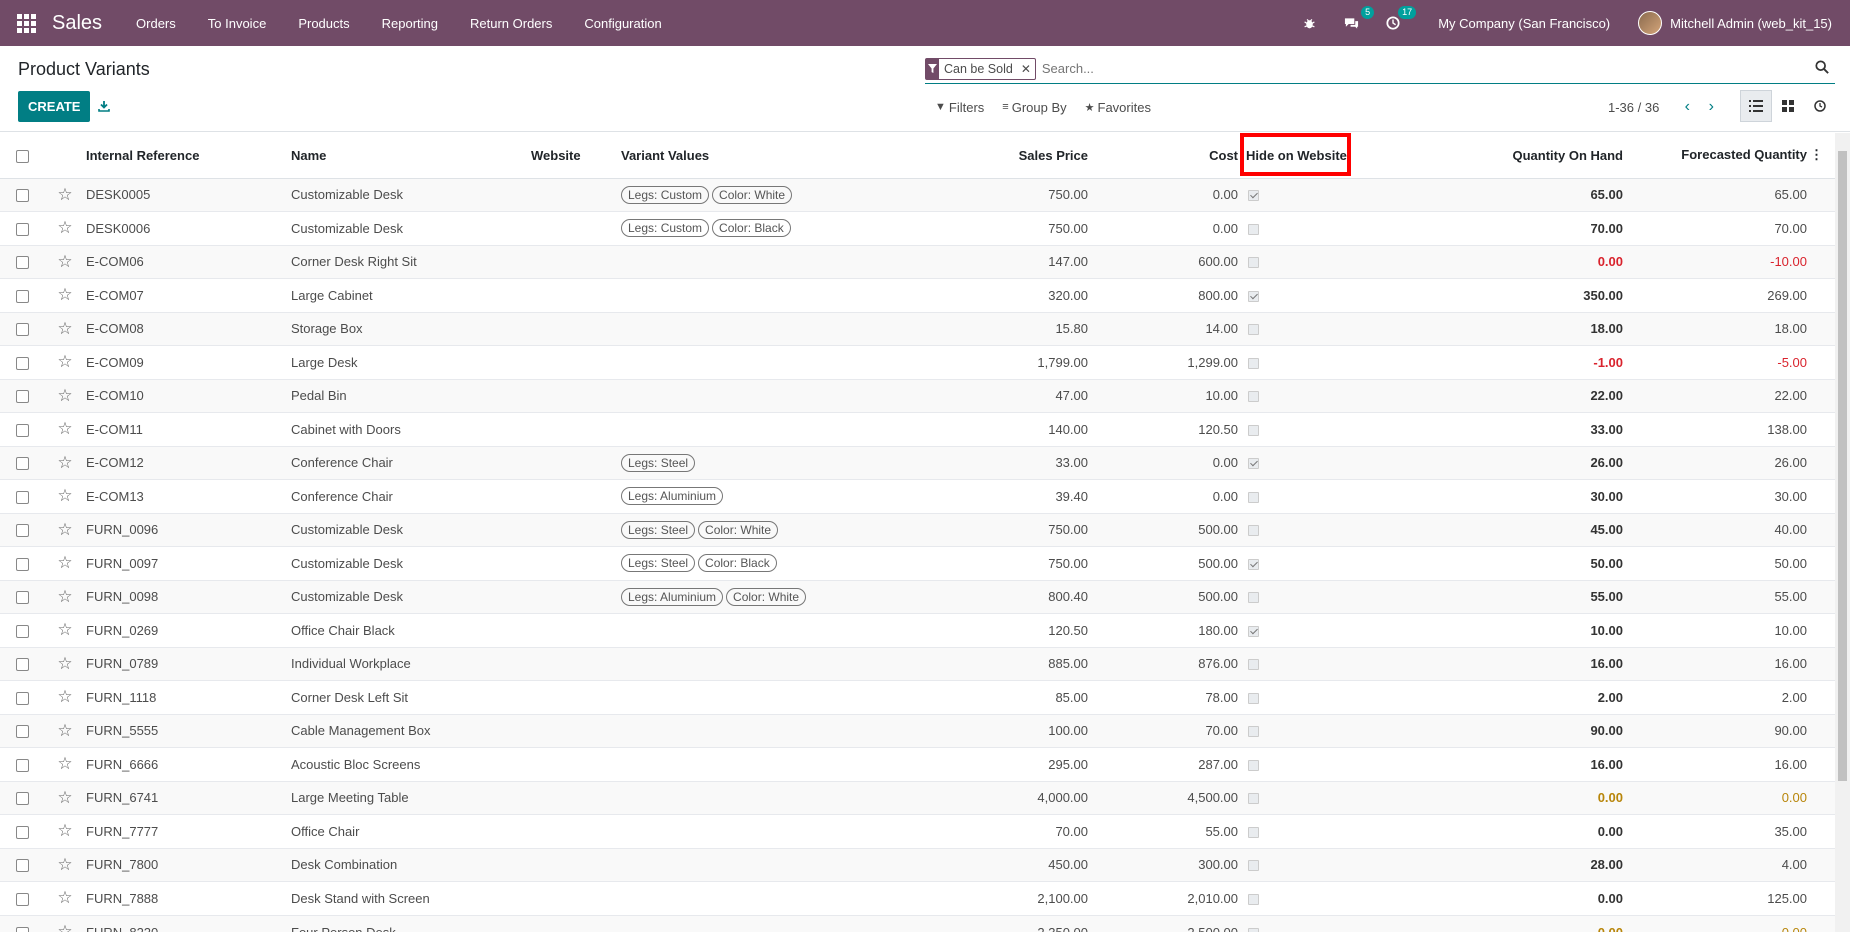  Describe the element at coordinates (1729, 831) in the screenshot. I see `cell-forecasted-quantity: 35.00` at that location.